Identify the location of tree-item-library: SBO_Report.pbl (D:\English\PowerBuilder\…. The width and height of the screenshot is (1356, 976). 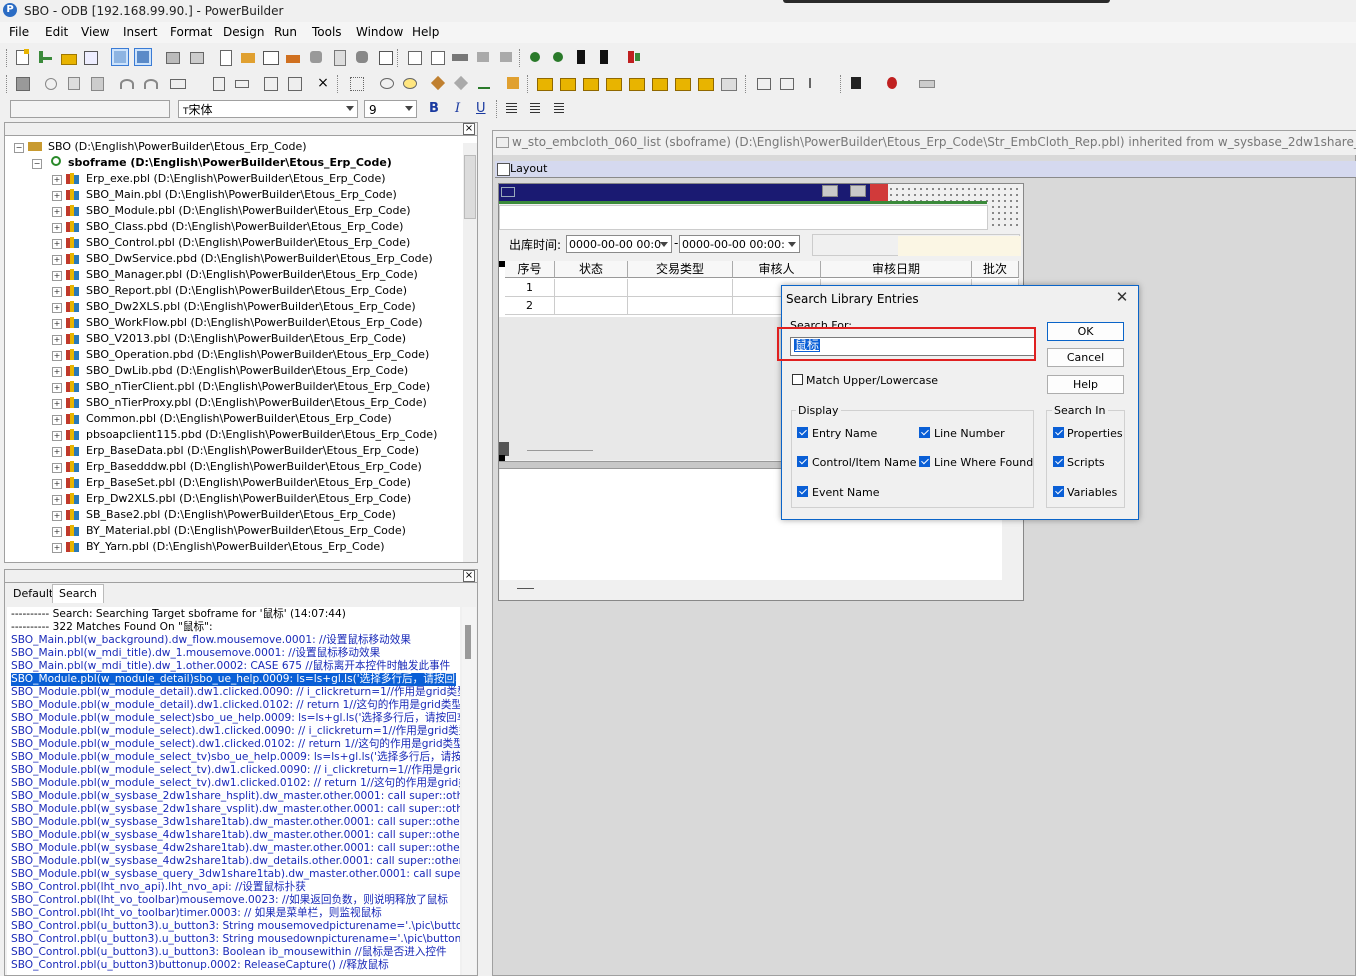
(246, 291).